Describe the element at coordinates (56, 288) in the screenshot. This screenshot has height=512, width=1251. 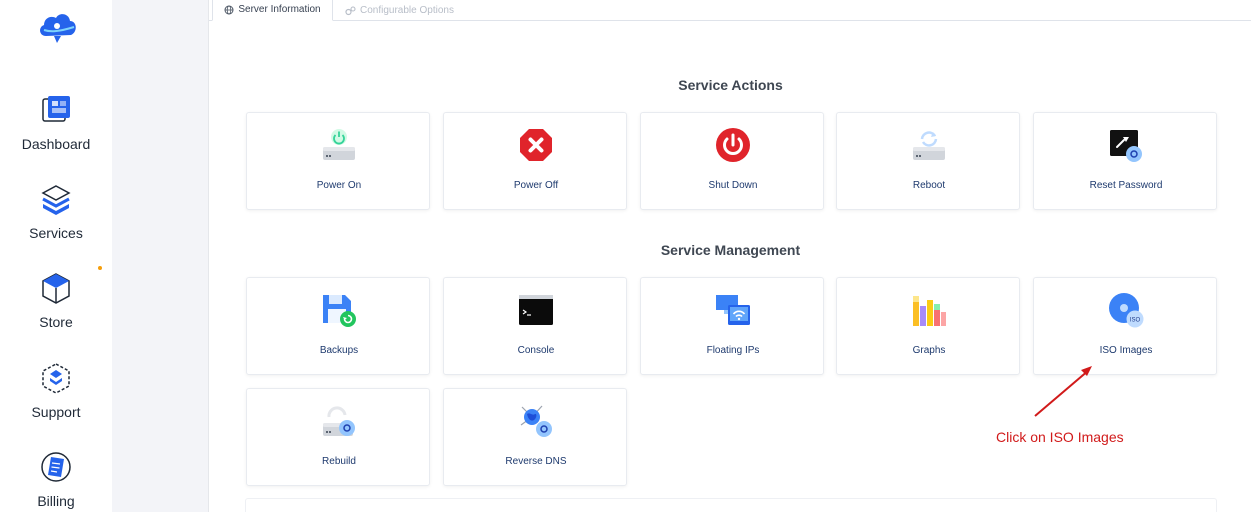
I see `store-icon` at that location.